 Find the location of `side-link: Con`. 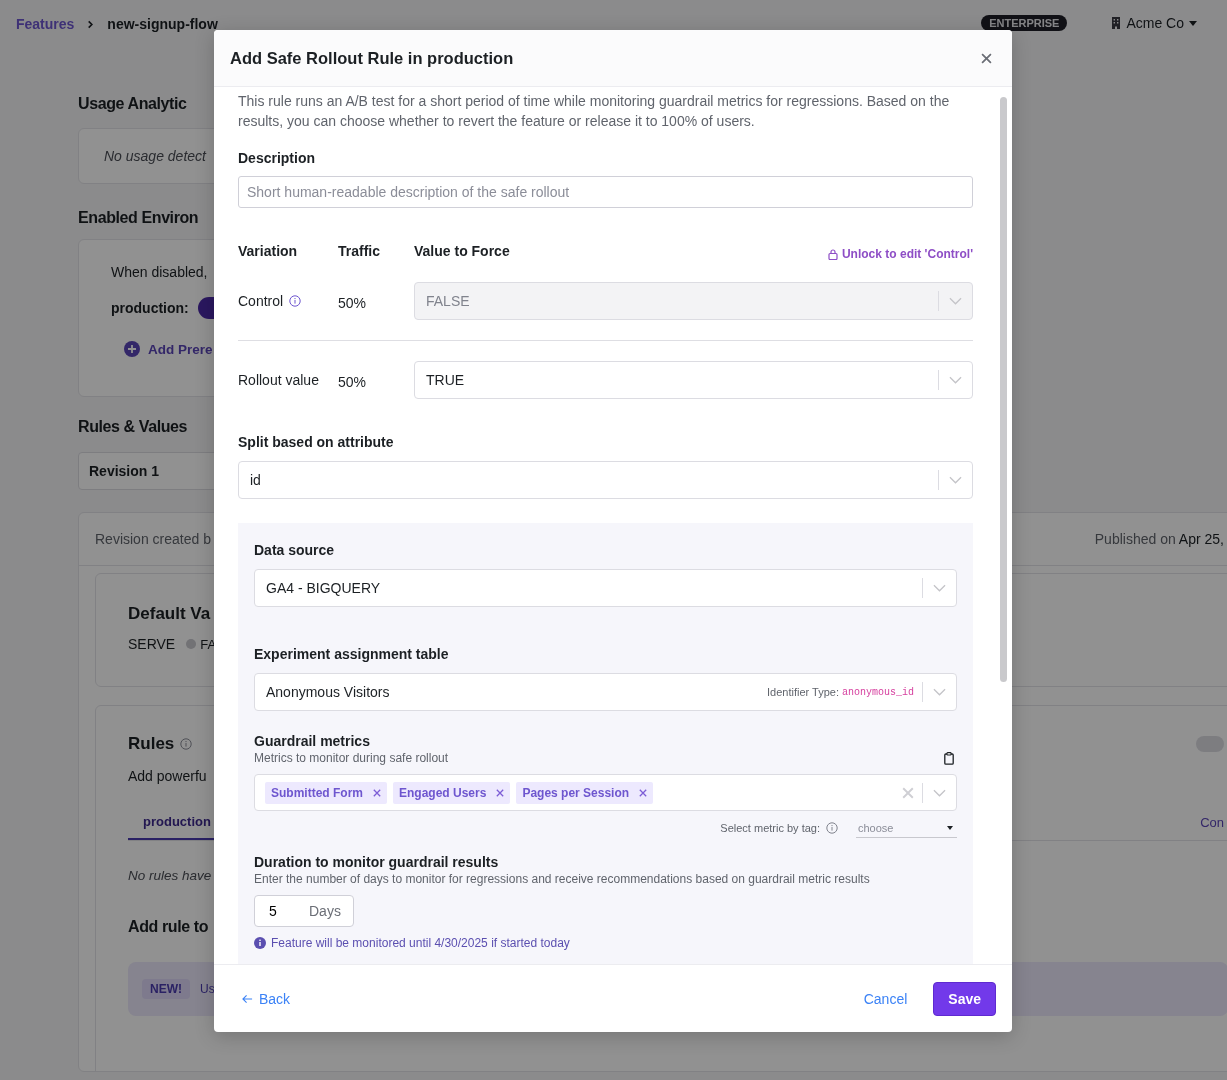

side-link: Con is located at coordinates (1212, 827).